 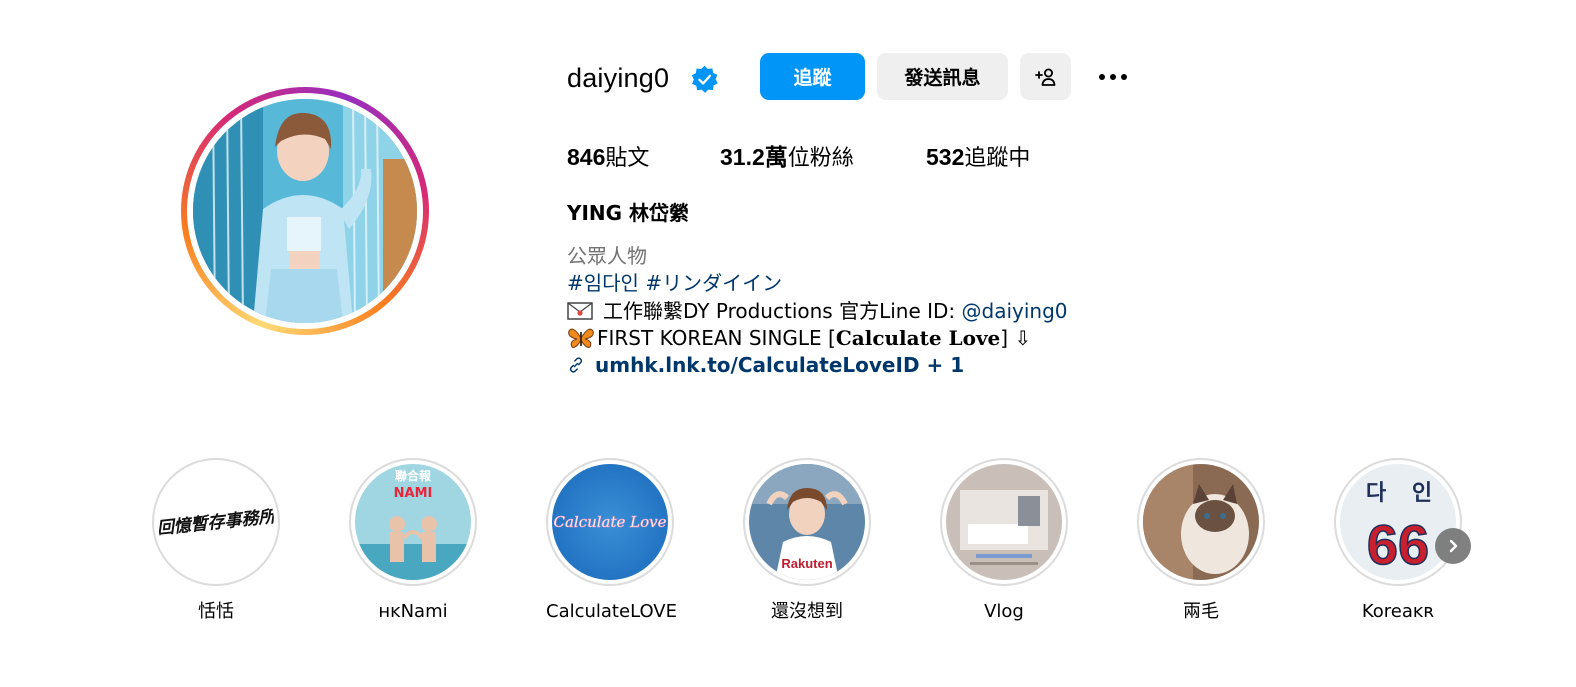 What do you see at coordinates (413, 611) in the screenshot?
I see `highlight-label: ʜᴋNami` at bounding box center [413, 611].